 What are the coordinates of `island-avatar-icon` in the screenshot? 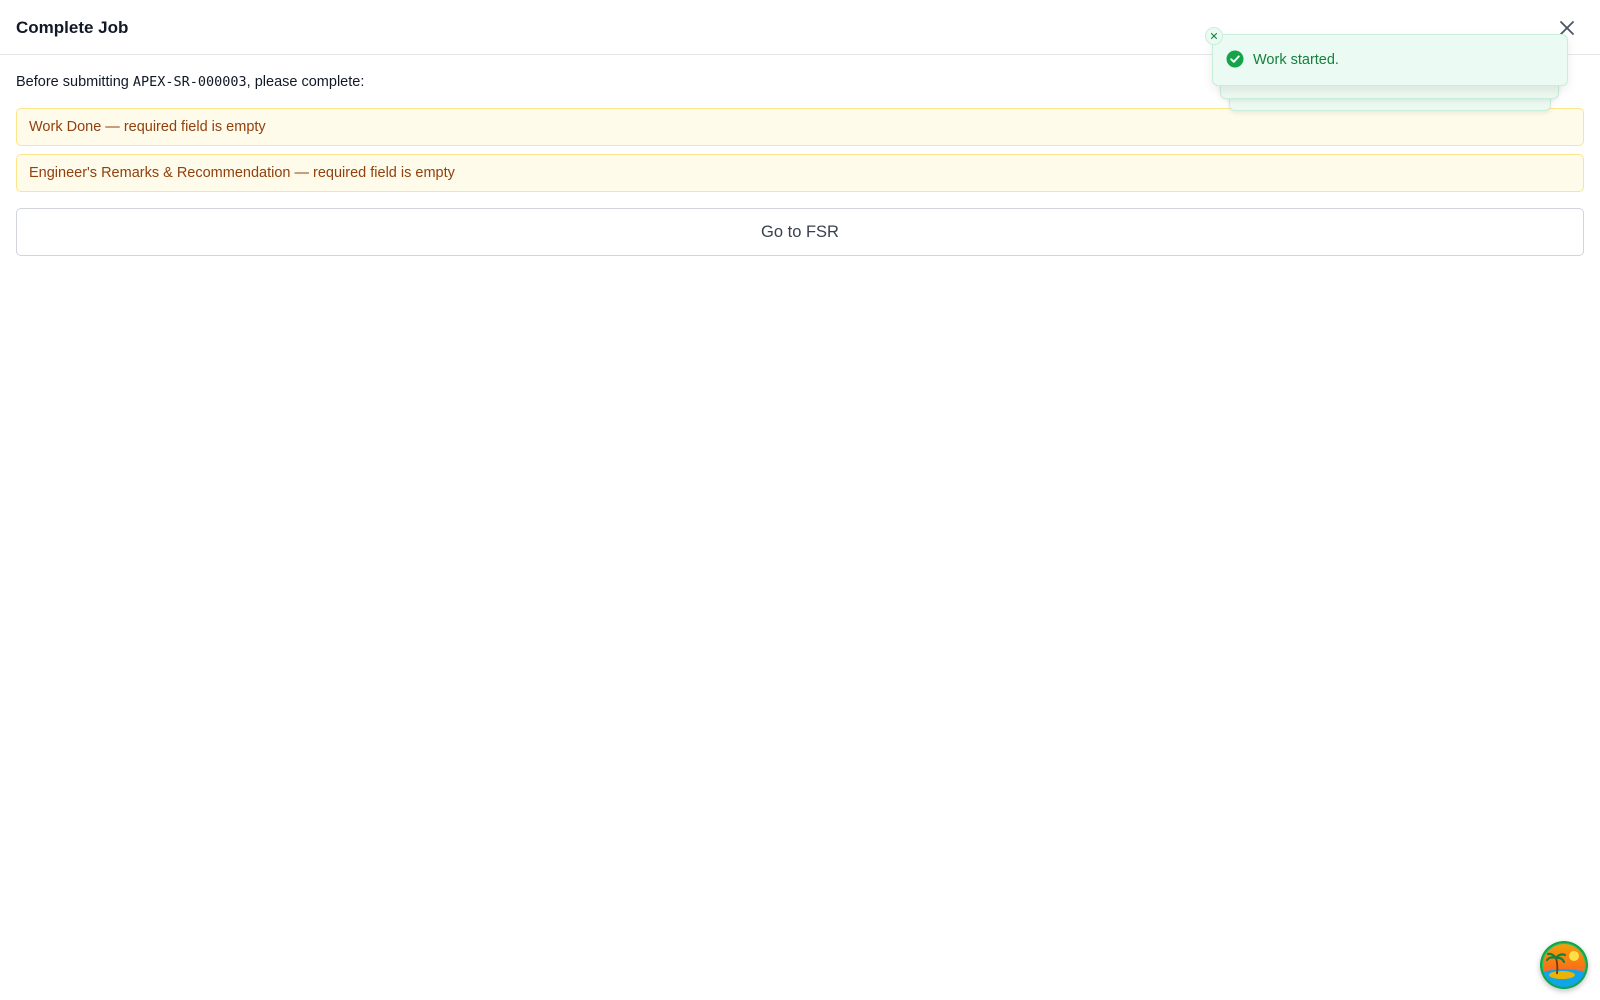 It's located at (1564, 965).